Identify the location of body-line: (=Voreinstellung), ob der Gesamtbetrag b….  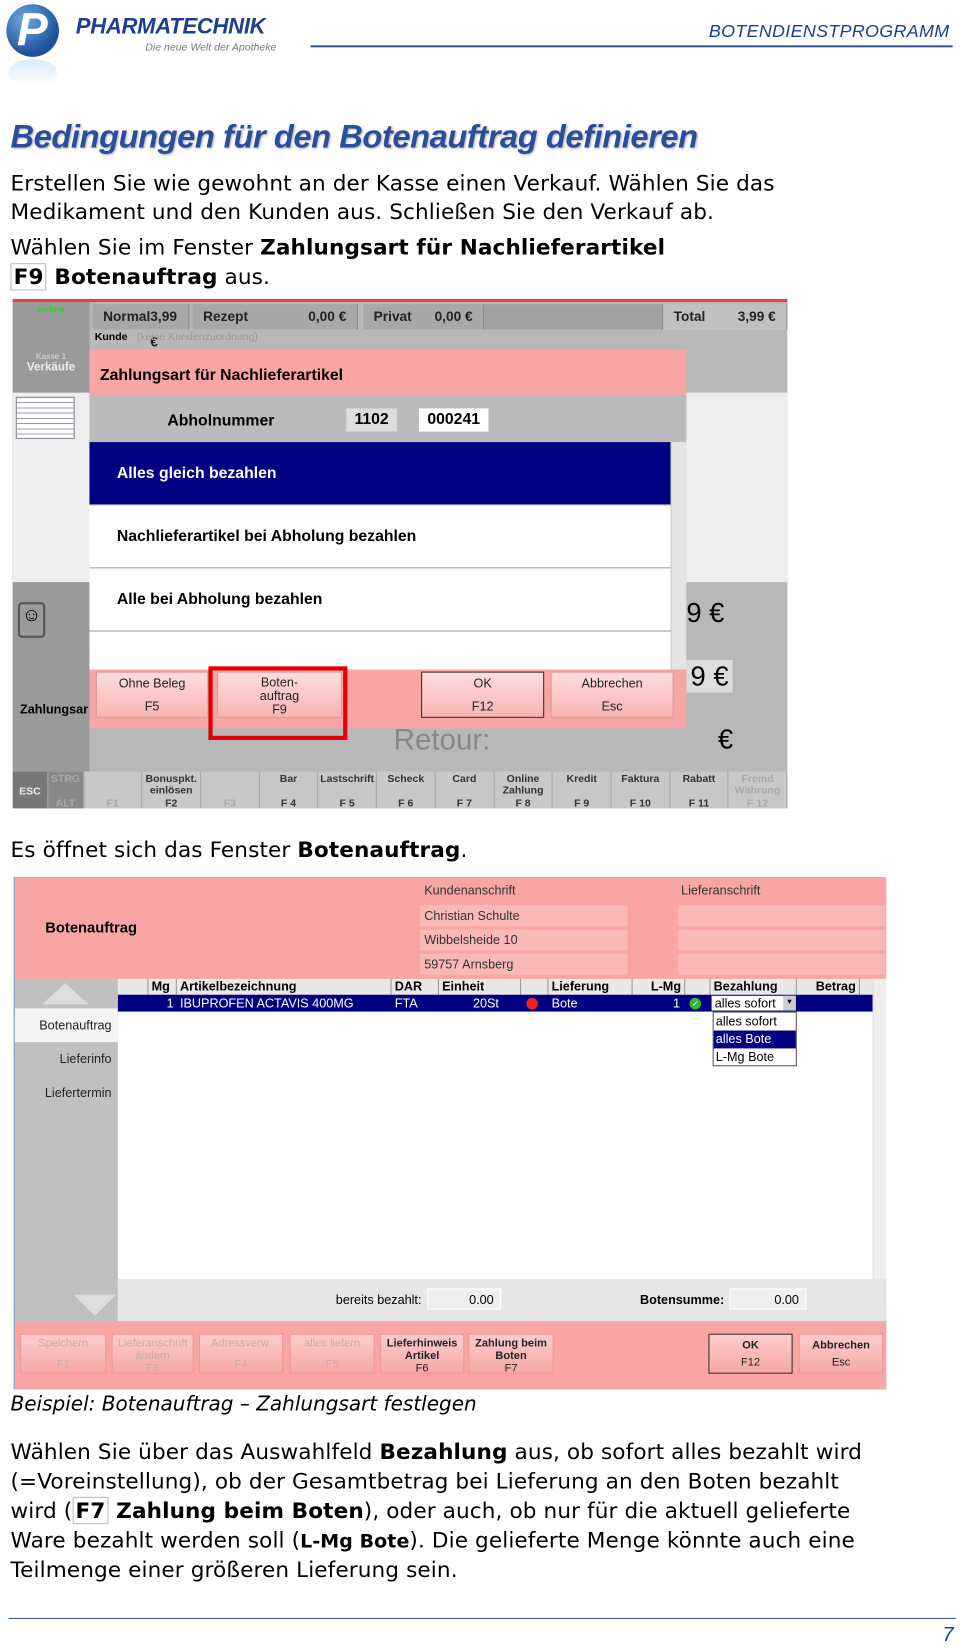
(424, 1481).